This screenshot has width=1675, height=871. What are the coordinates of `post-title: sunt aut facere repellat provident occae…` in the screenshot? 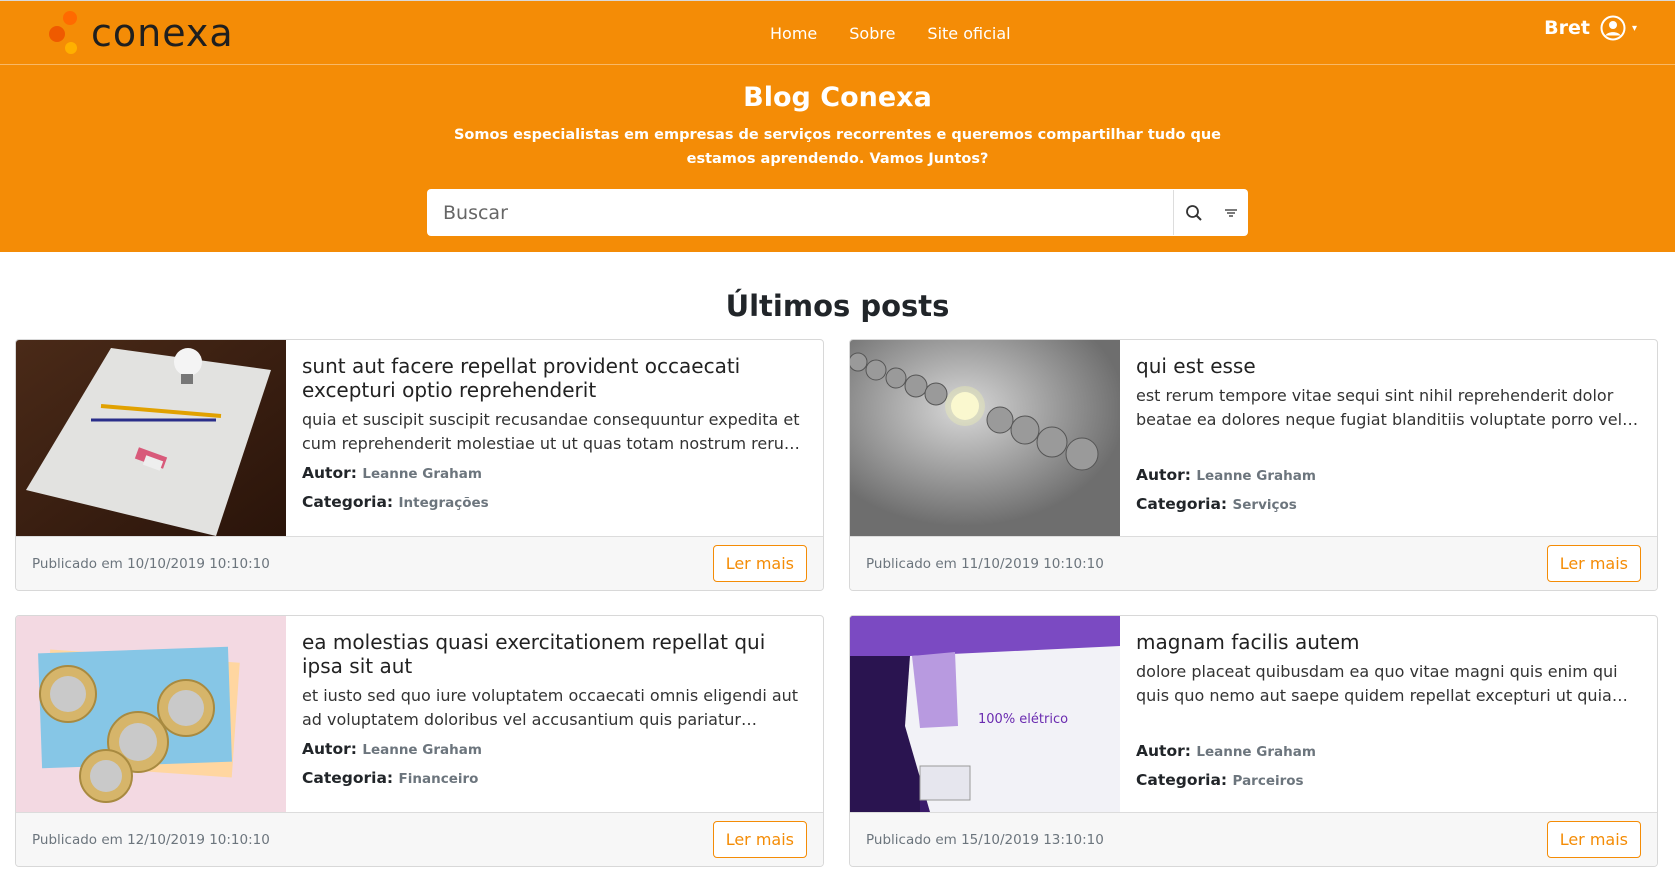 It's located at (554, 378).